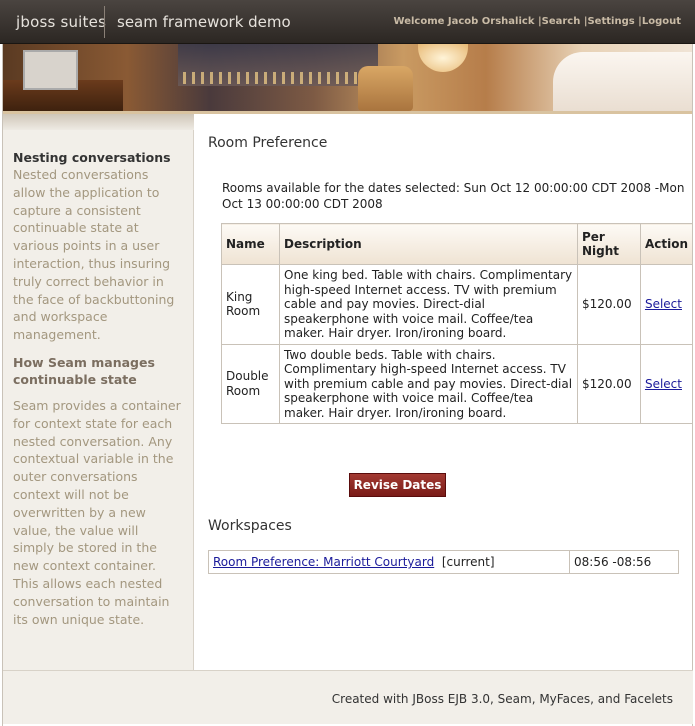  Describe the element at coordinates (250, 383) in the screenshot. I see `room-name: Double Room` at that location.